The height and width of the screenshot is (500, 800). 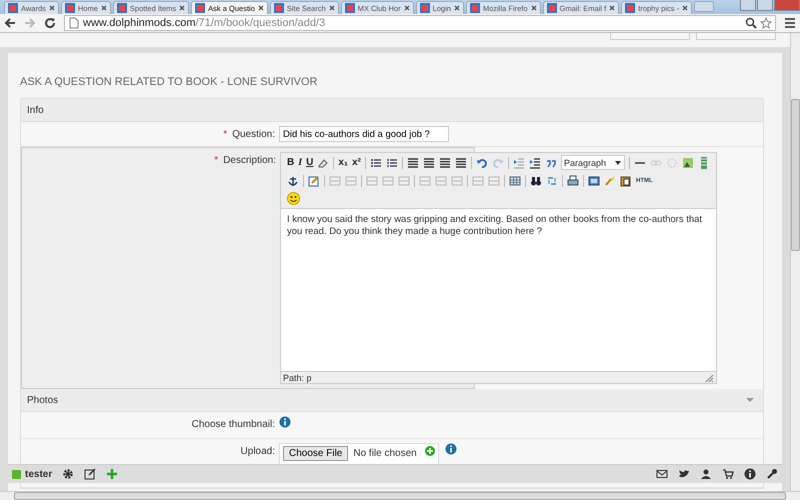 I want to click on table-icon, so click(x=515, y=180).